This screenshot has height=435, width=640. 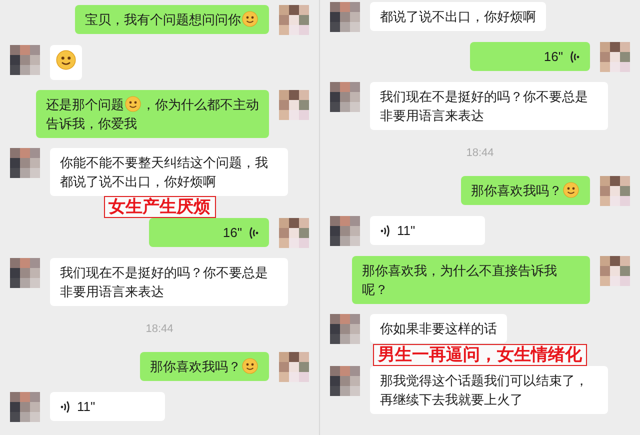 What do you see at coordinates (458, 16) in the screenshot?
I see `message-text: 都说了说不出口，你好烦啊` at bounding box center [458, 16].